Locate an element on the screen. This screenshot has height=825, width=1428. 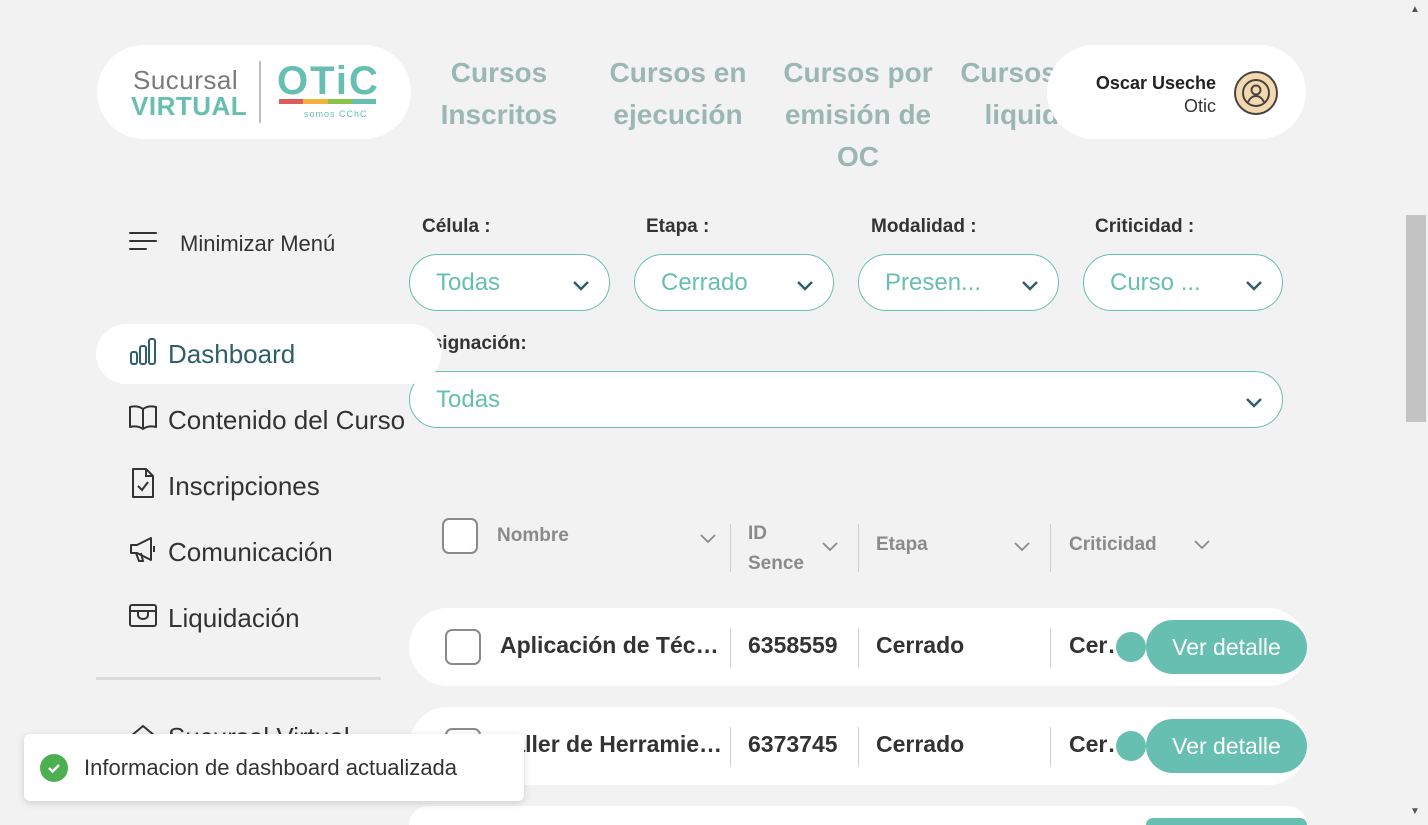
filter-etapa-value: Cerrado is located at coordinates (704, 282).